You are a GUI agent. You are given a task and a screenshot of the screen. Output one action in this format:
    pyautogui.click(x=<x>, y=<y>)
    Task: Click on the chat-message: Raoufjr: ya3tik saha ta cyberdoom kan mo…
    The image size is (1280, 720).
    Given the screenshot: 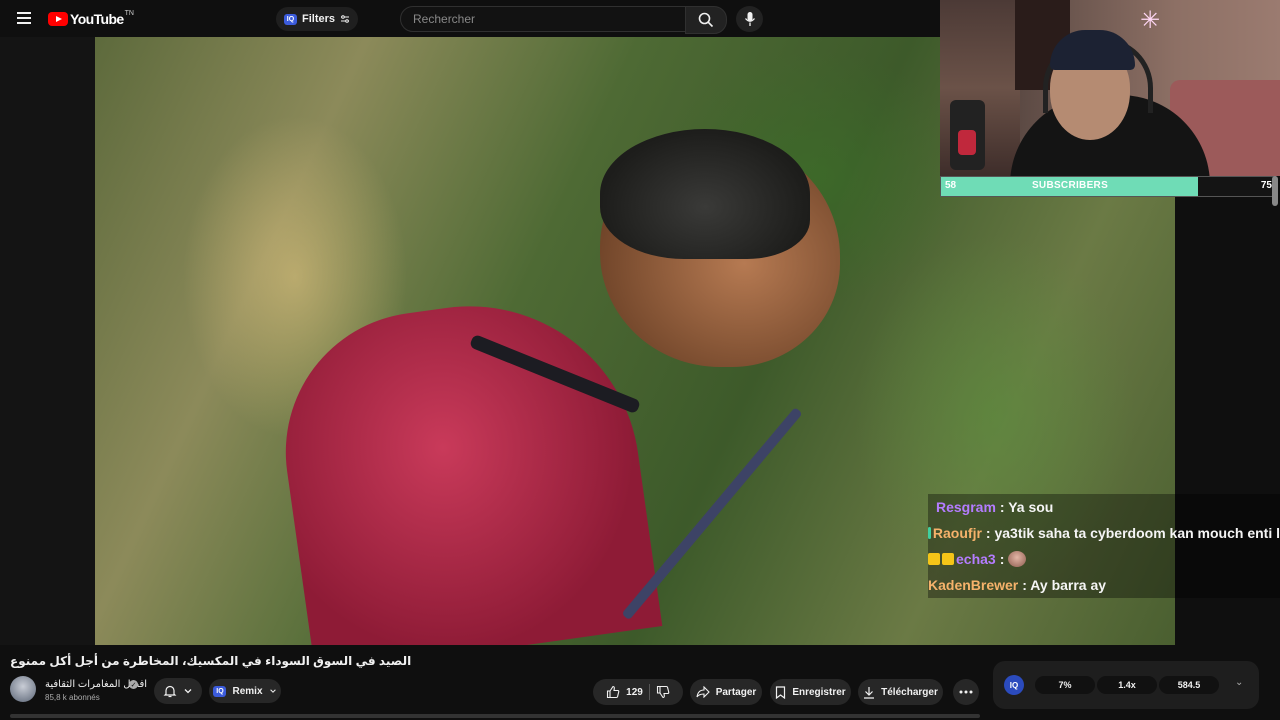 What is the action you would take?
    pyautogui.click(x=1104, y=533)
    